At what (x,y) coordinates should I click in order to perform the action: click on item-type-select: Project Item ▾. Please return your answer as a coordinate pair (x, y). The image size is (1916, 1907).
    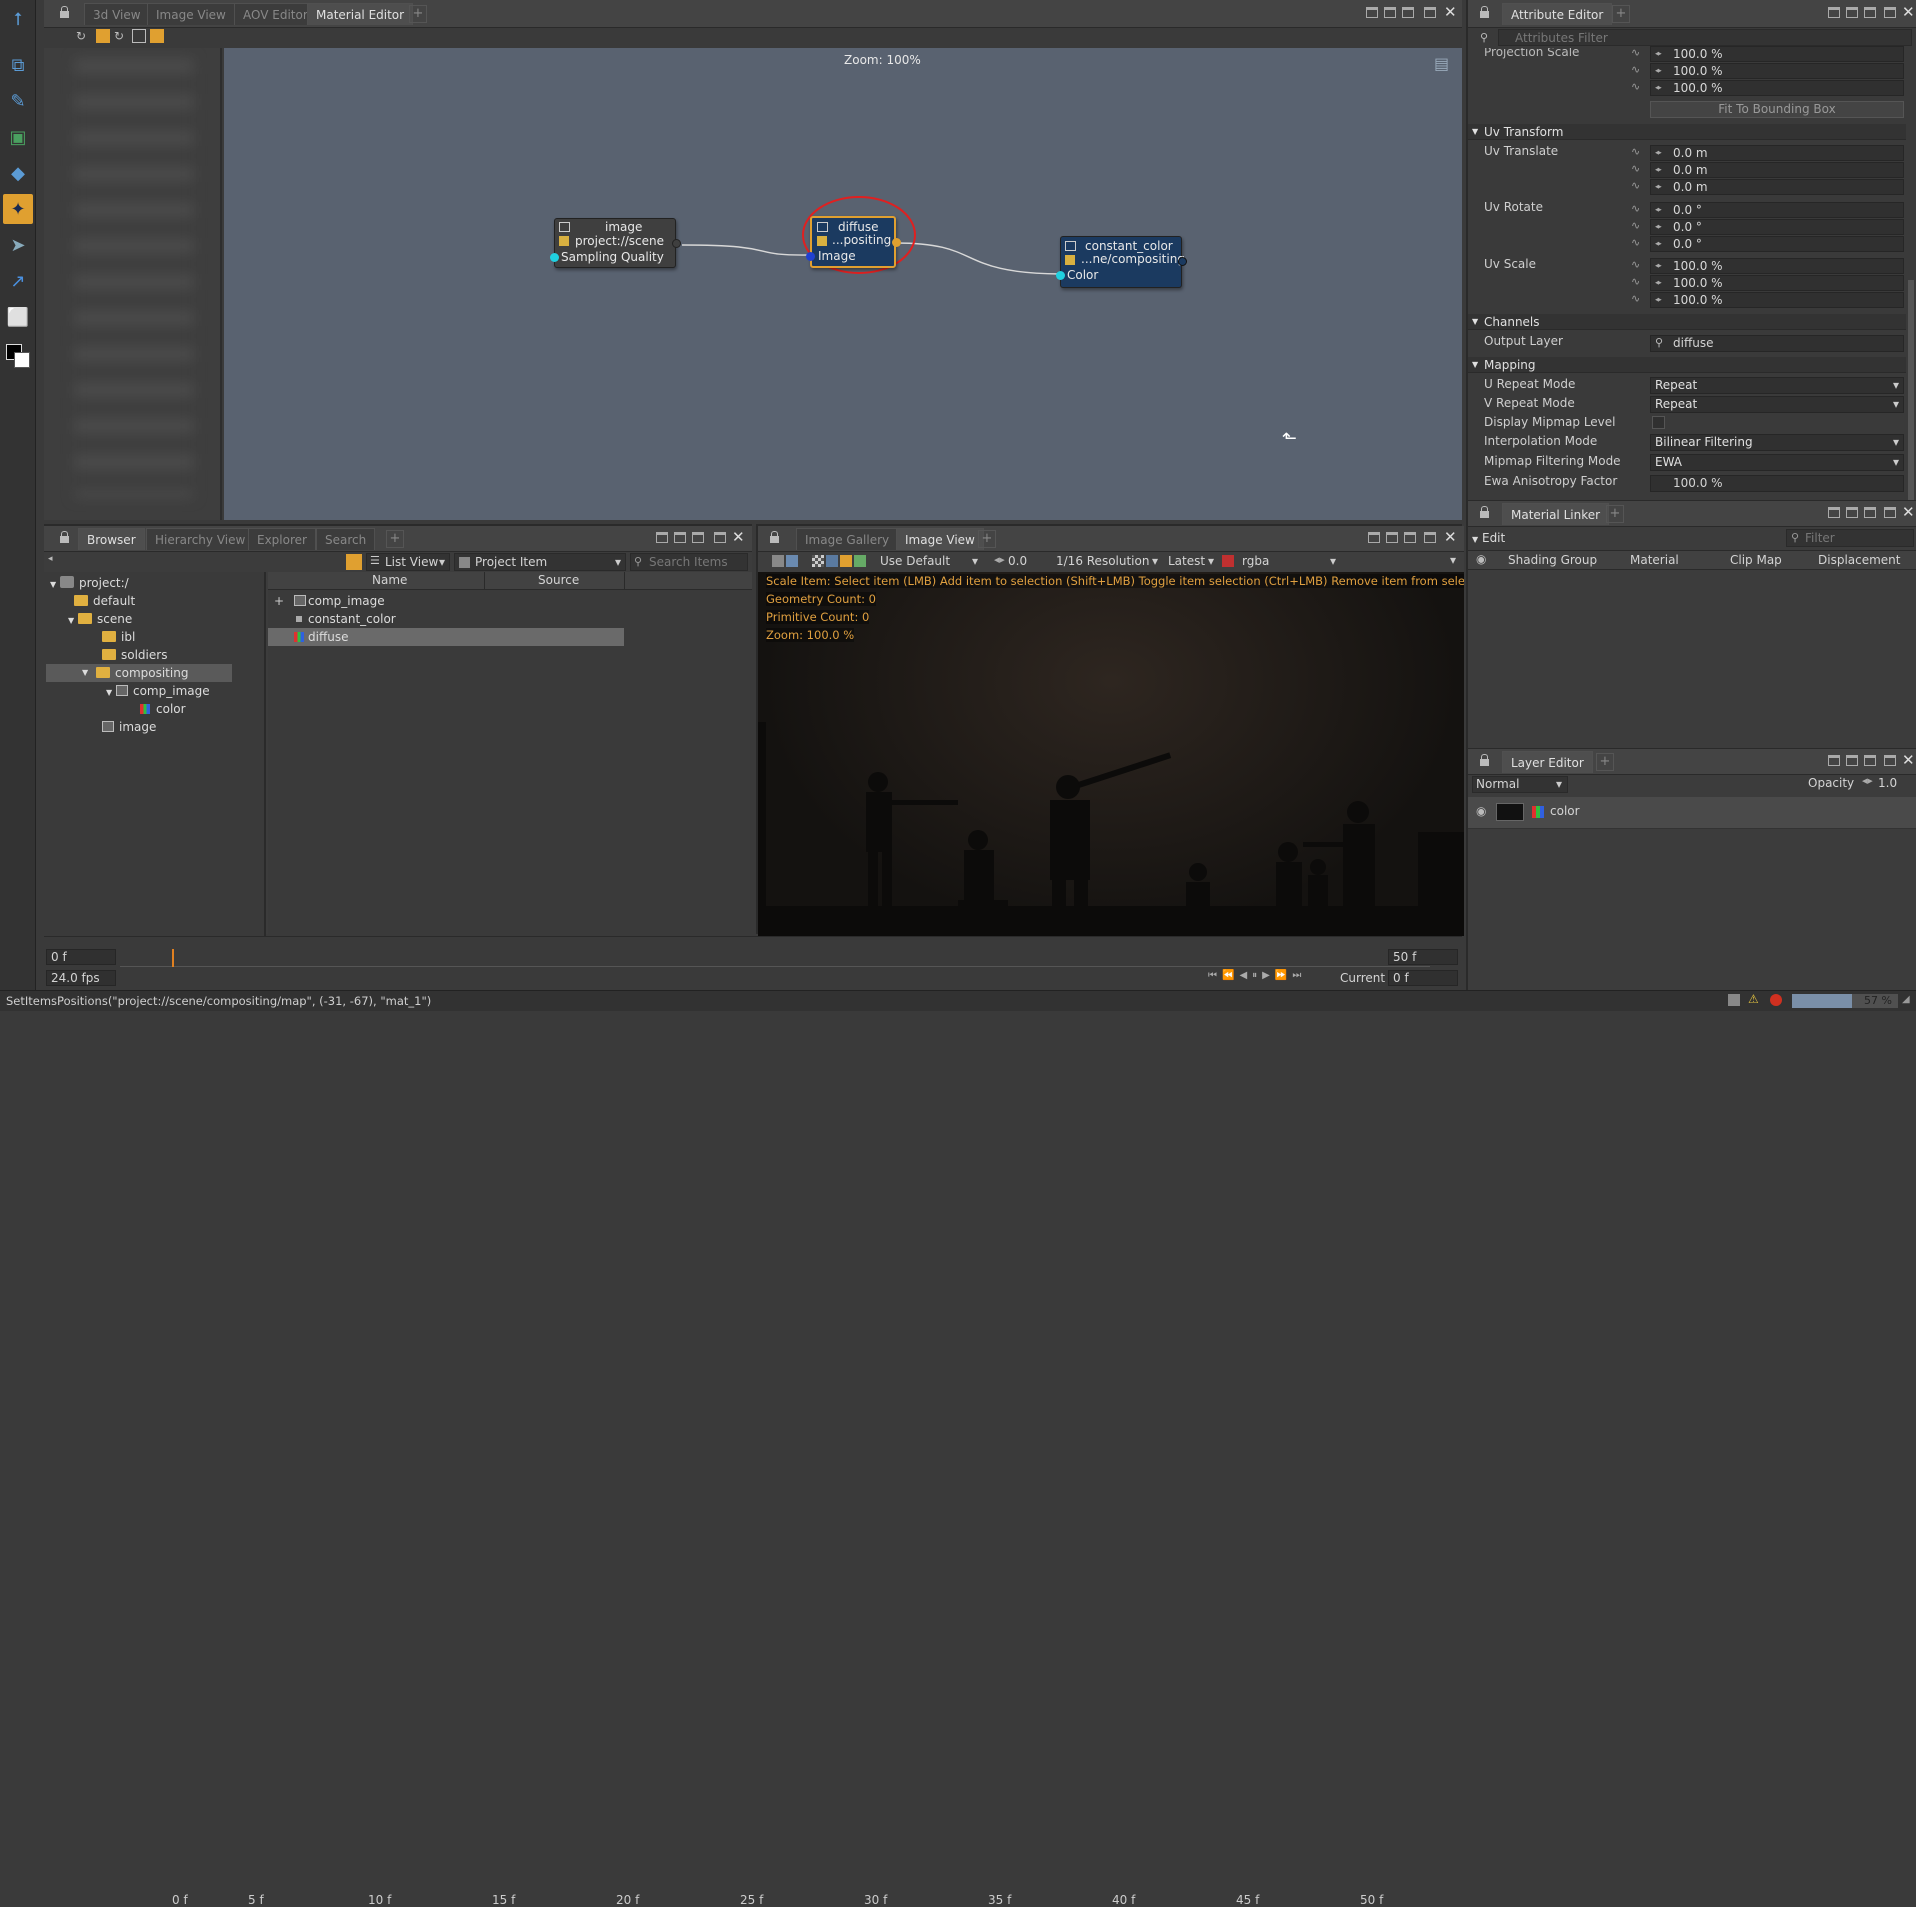
    Looking at the image, I should click on (540, 562).